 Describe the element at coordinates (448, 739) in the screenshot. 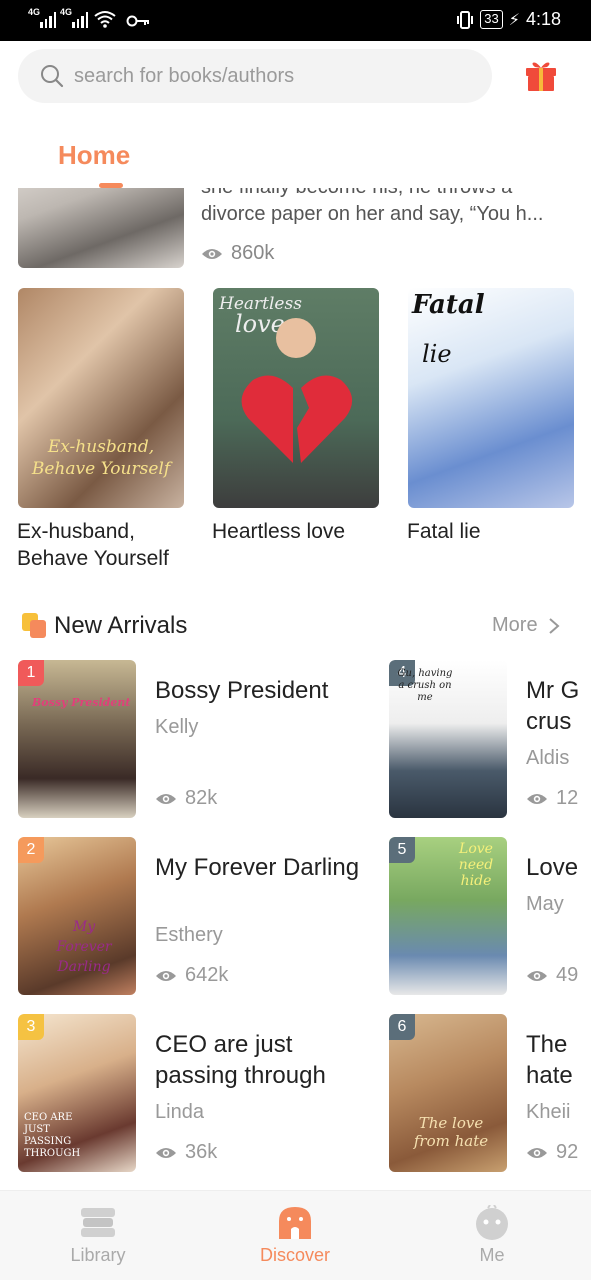

I see `book-cover: 4 Gu, having a crush on me` at that location.